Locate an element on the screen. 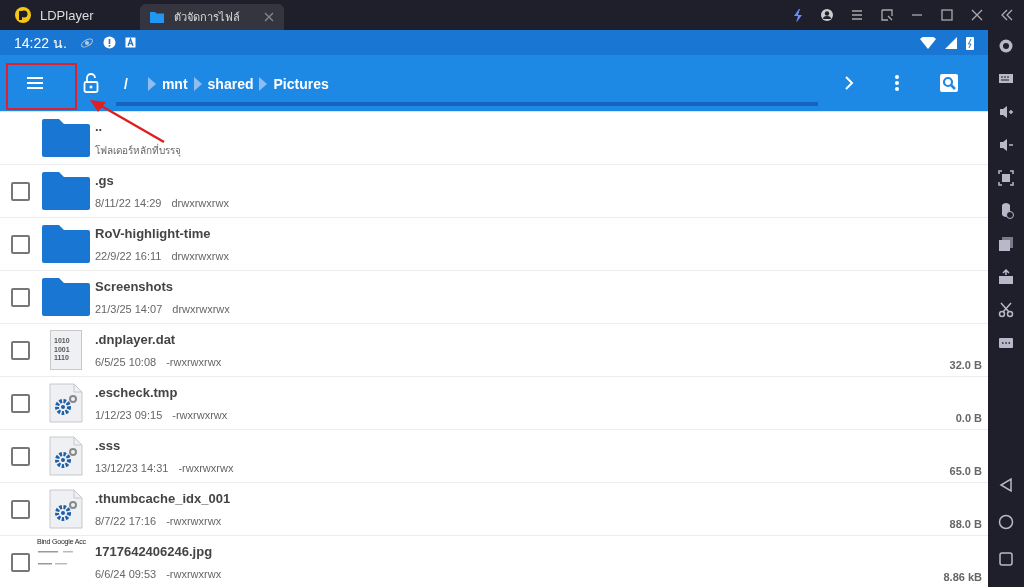 This screenshot has height=587, width=1024. file-name: .sss is located at coordinates (108, 445).